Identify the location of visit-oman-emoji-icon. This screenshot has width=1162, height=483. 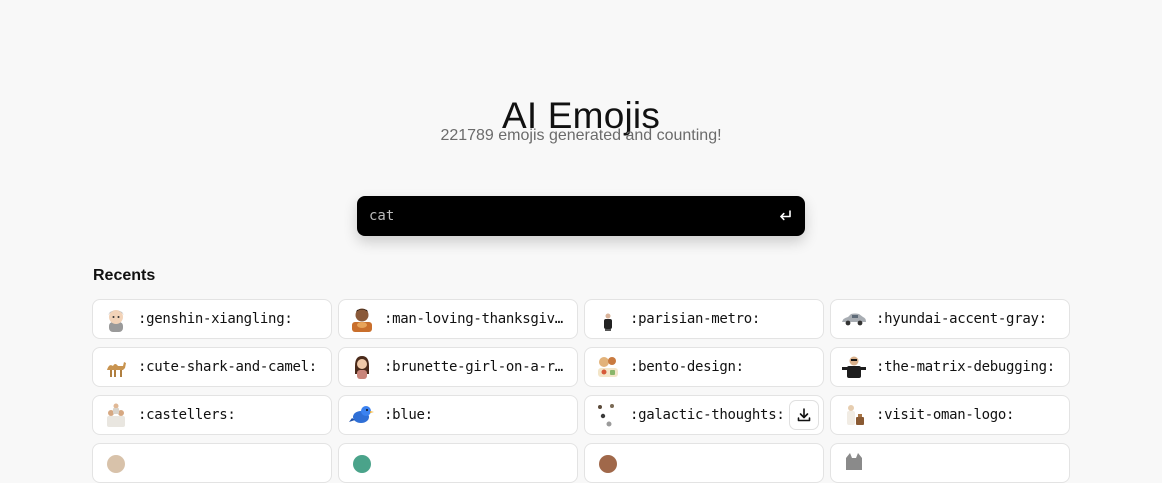
(854, 415).